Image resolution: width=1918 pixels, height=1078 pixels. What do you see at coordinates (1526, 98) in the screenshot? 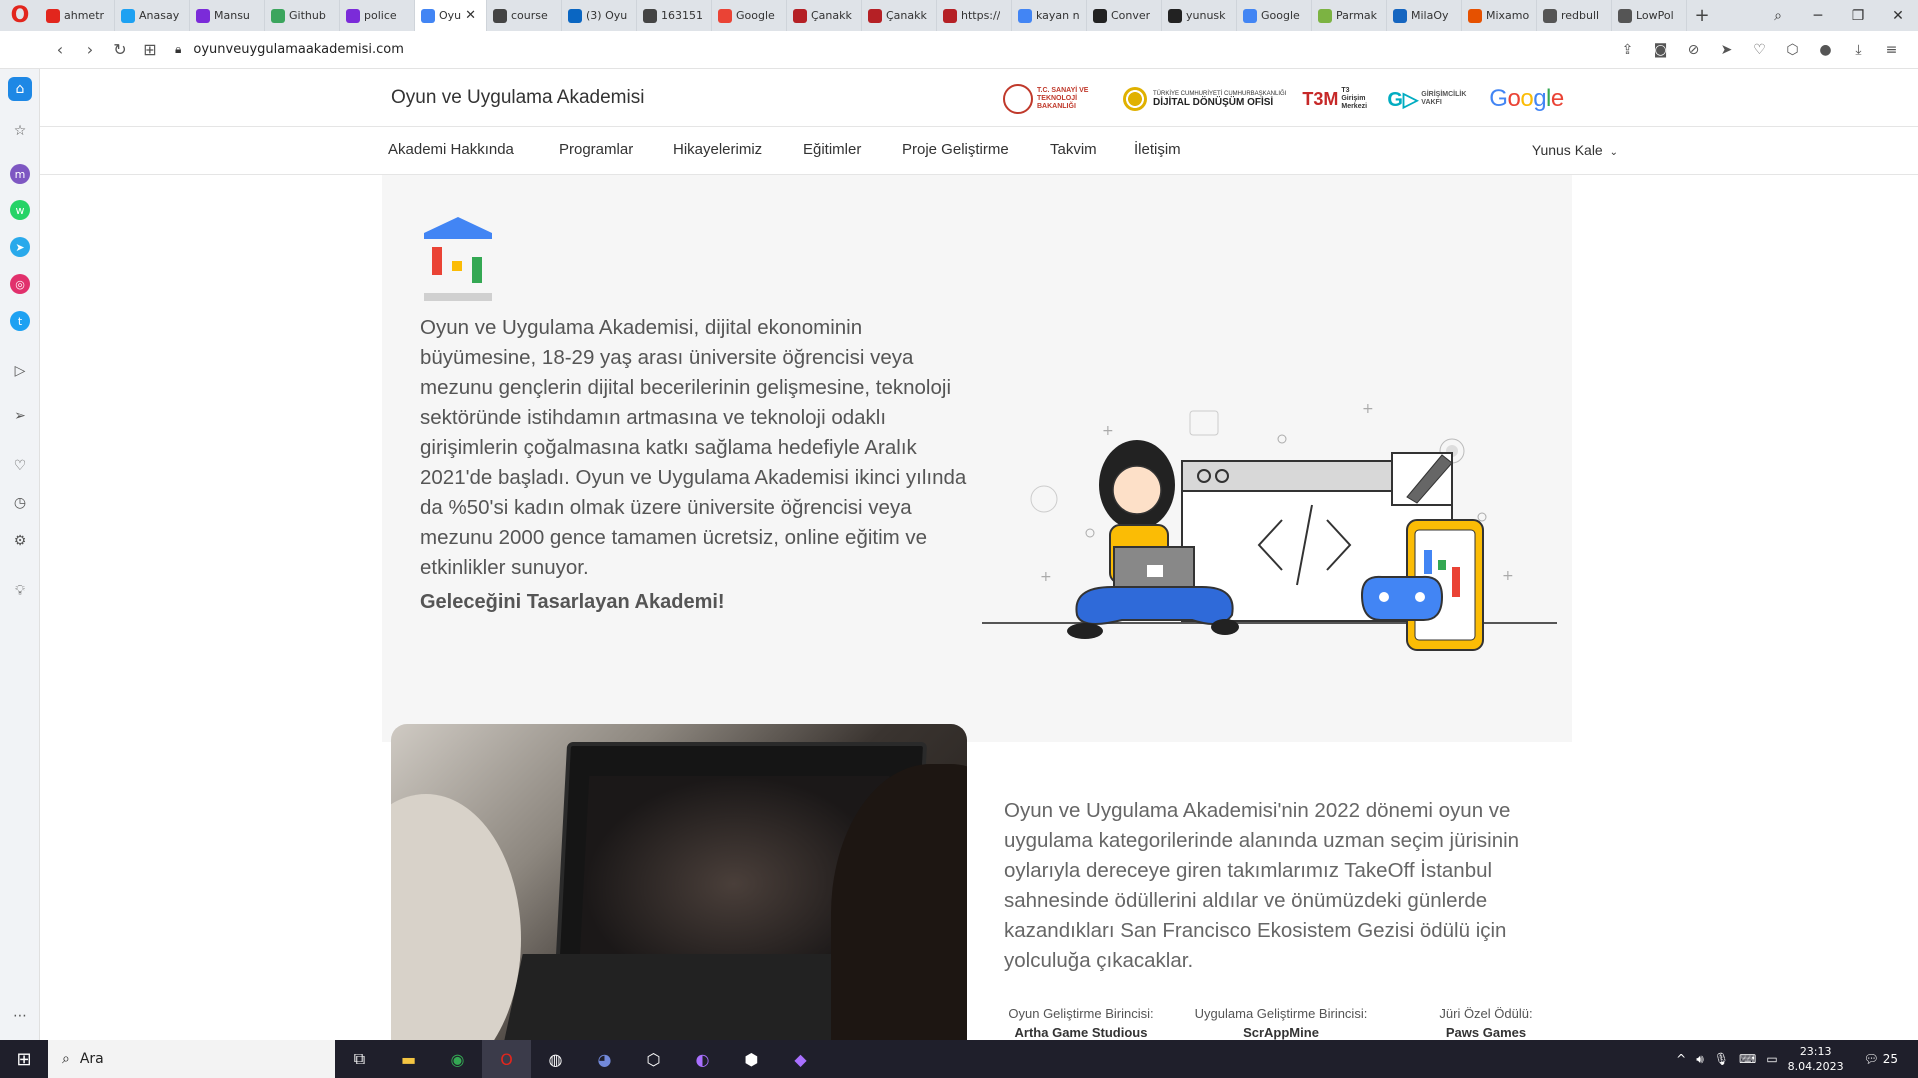
I see `google-logo: Google` at bounding box center [1526, 98].